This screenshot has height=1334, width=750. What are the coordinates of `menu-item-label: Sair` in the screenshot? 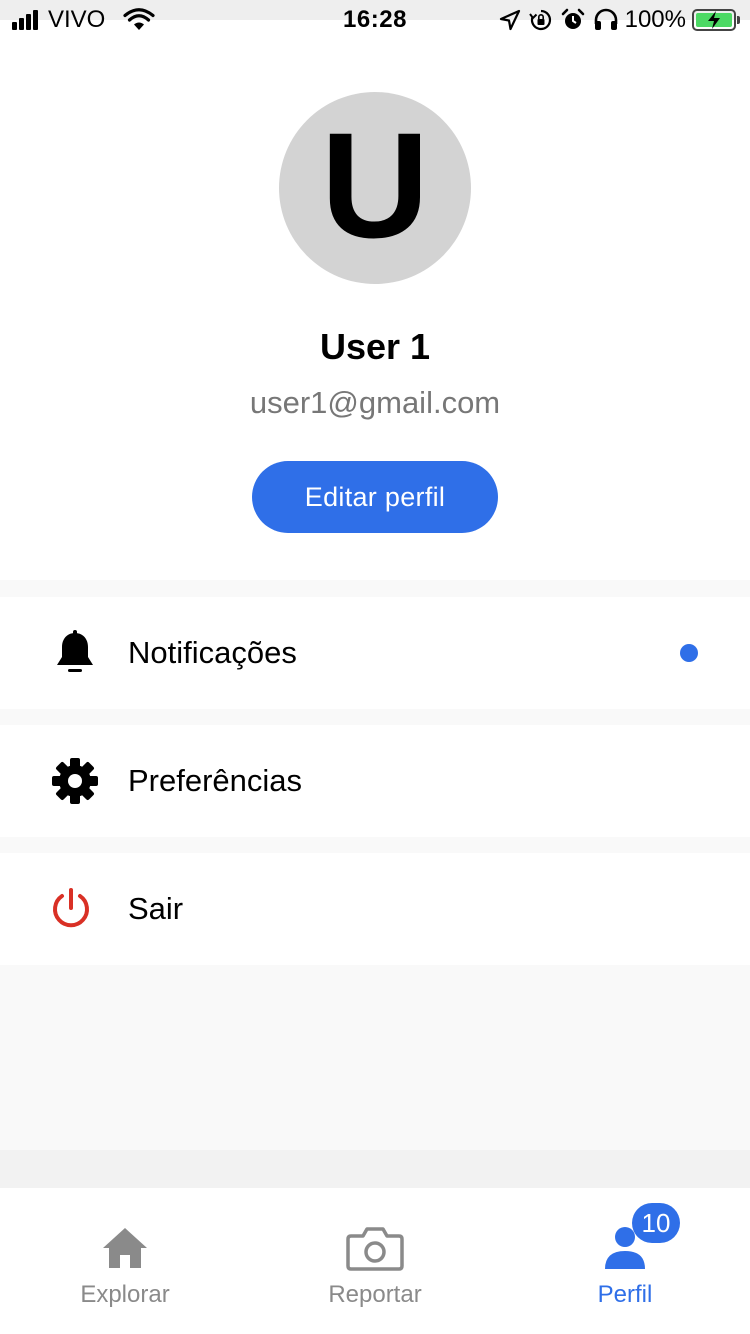 It's located at (156, 908).